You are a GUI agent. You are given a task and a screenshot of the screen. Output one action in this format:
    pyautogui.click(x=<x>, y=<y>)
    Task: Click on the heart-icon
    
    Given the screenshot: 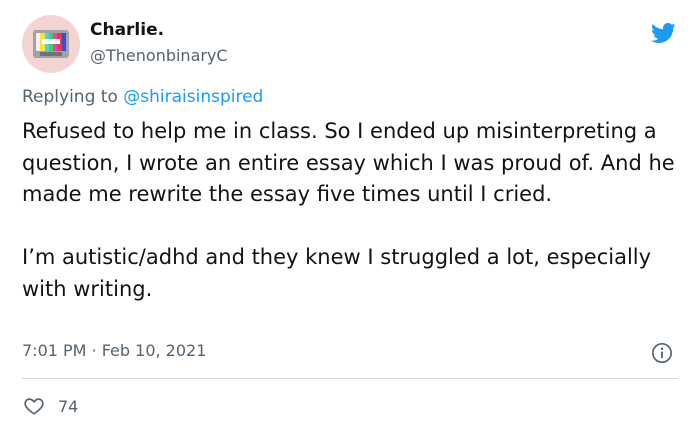 What is the action you would take?
    pyautogui.click(x=34, y=406)
    